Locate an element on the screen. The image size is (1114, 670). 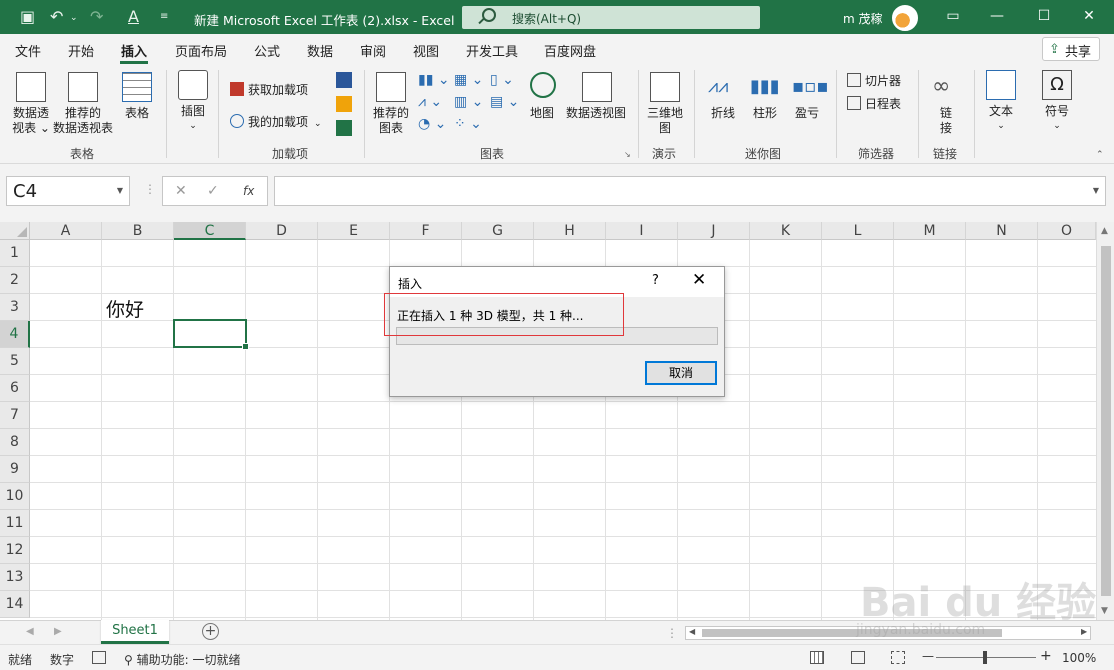
column-chart-icon: ▮▮ ⌄ is located at coordinates (434, 80).